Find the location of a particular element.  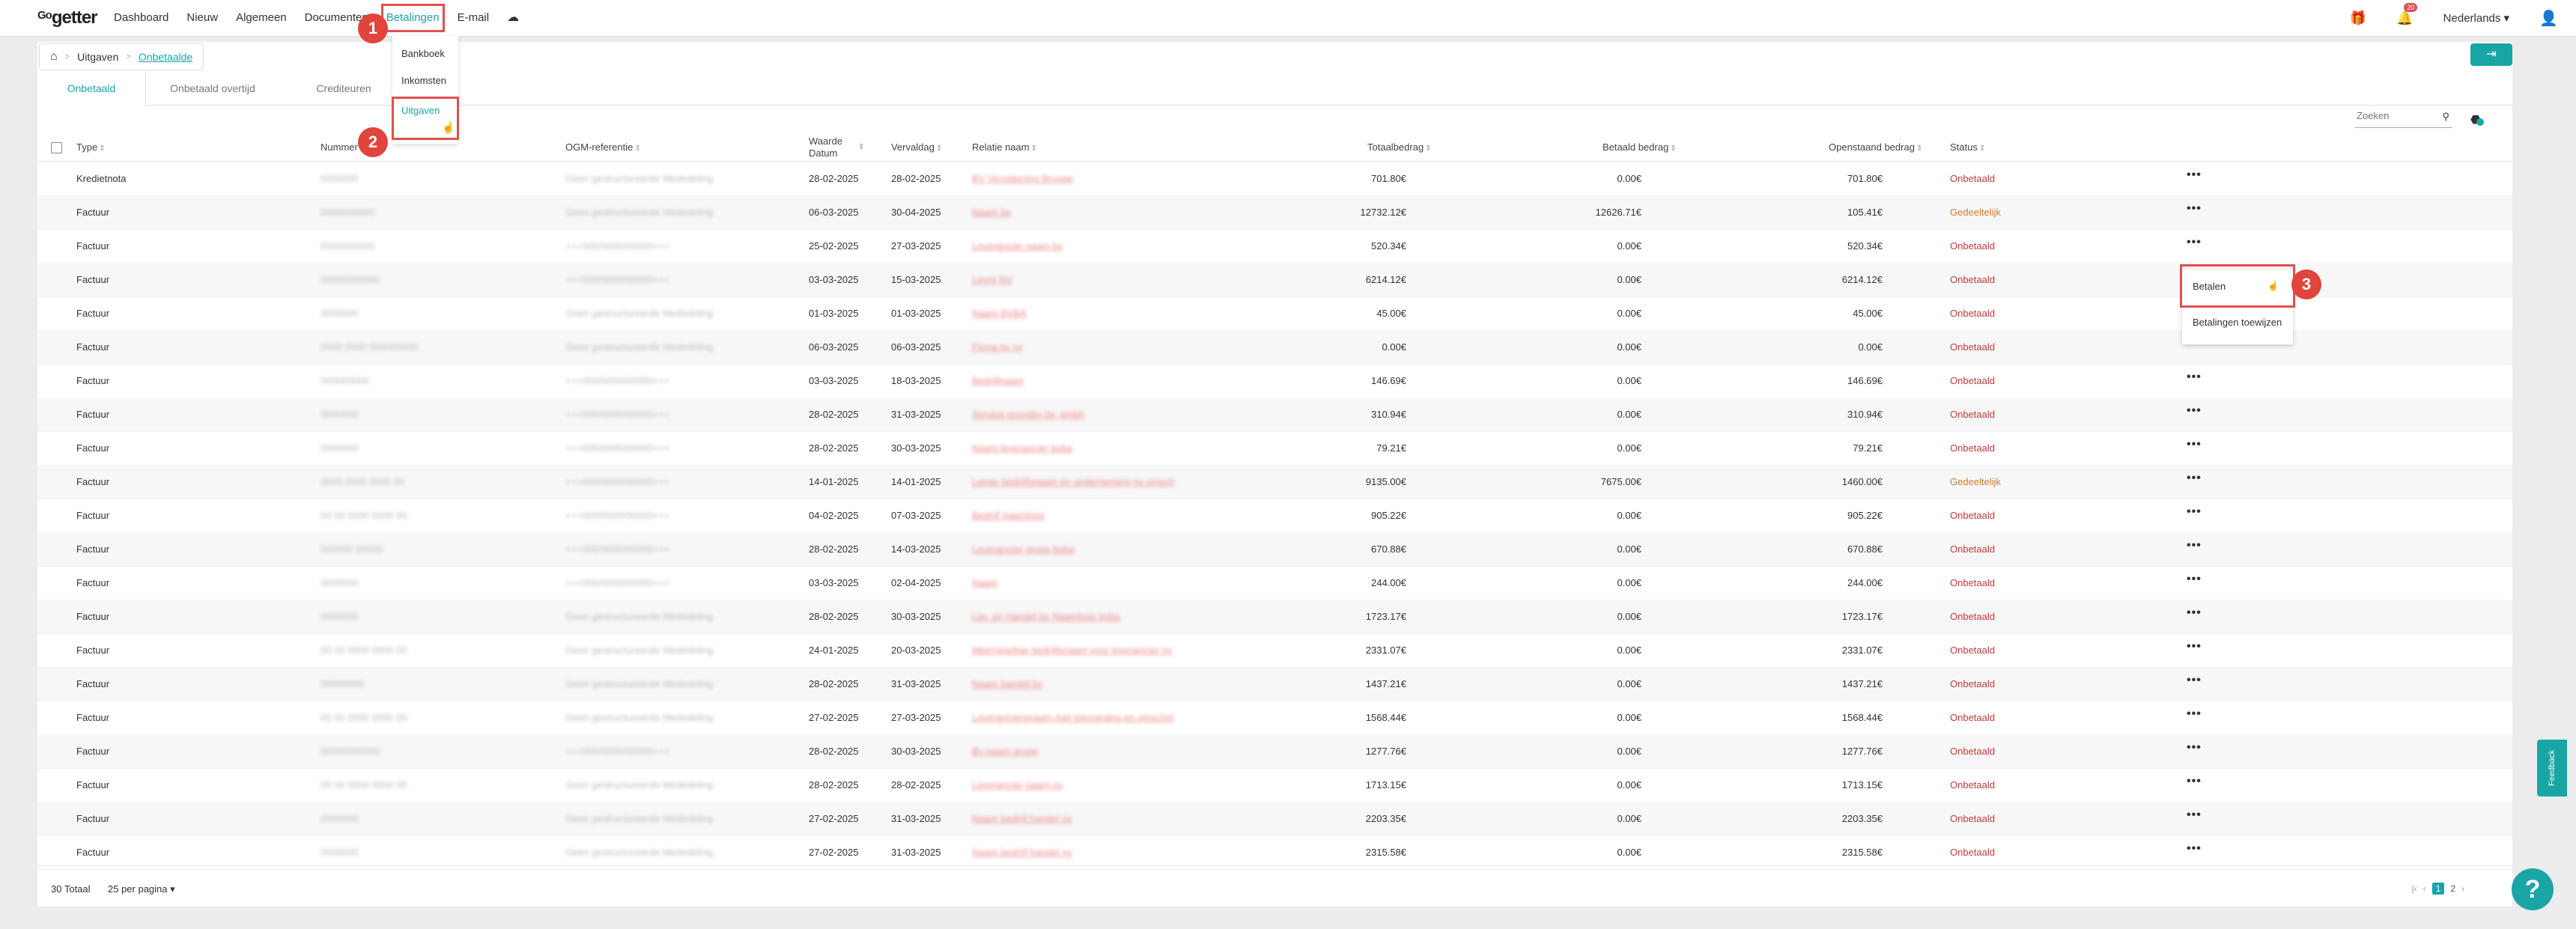

home-icon: ⌂ is located at coordinates (54, 57).